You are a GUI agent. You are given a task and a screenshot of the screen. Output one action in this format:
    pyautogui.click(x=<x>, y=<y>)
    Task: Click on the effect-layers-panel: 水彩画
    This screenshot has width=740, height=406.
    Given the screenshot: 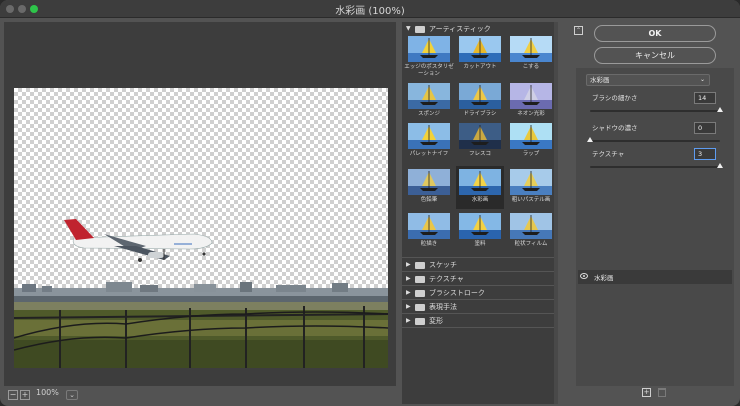 What is the action you would take?
    pyautogui.click(x=655, y=326)
    